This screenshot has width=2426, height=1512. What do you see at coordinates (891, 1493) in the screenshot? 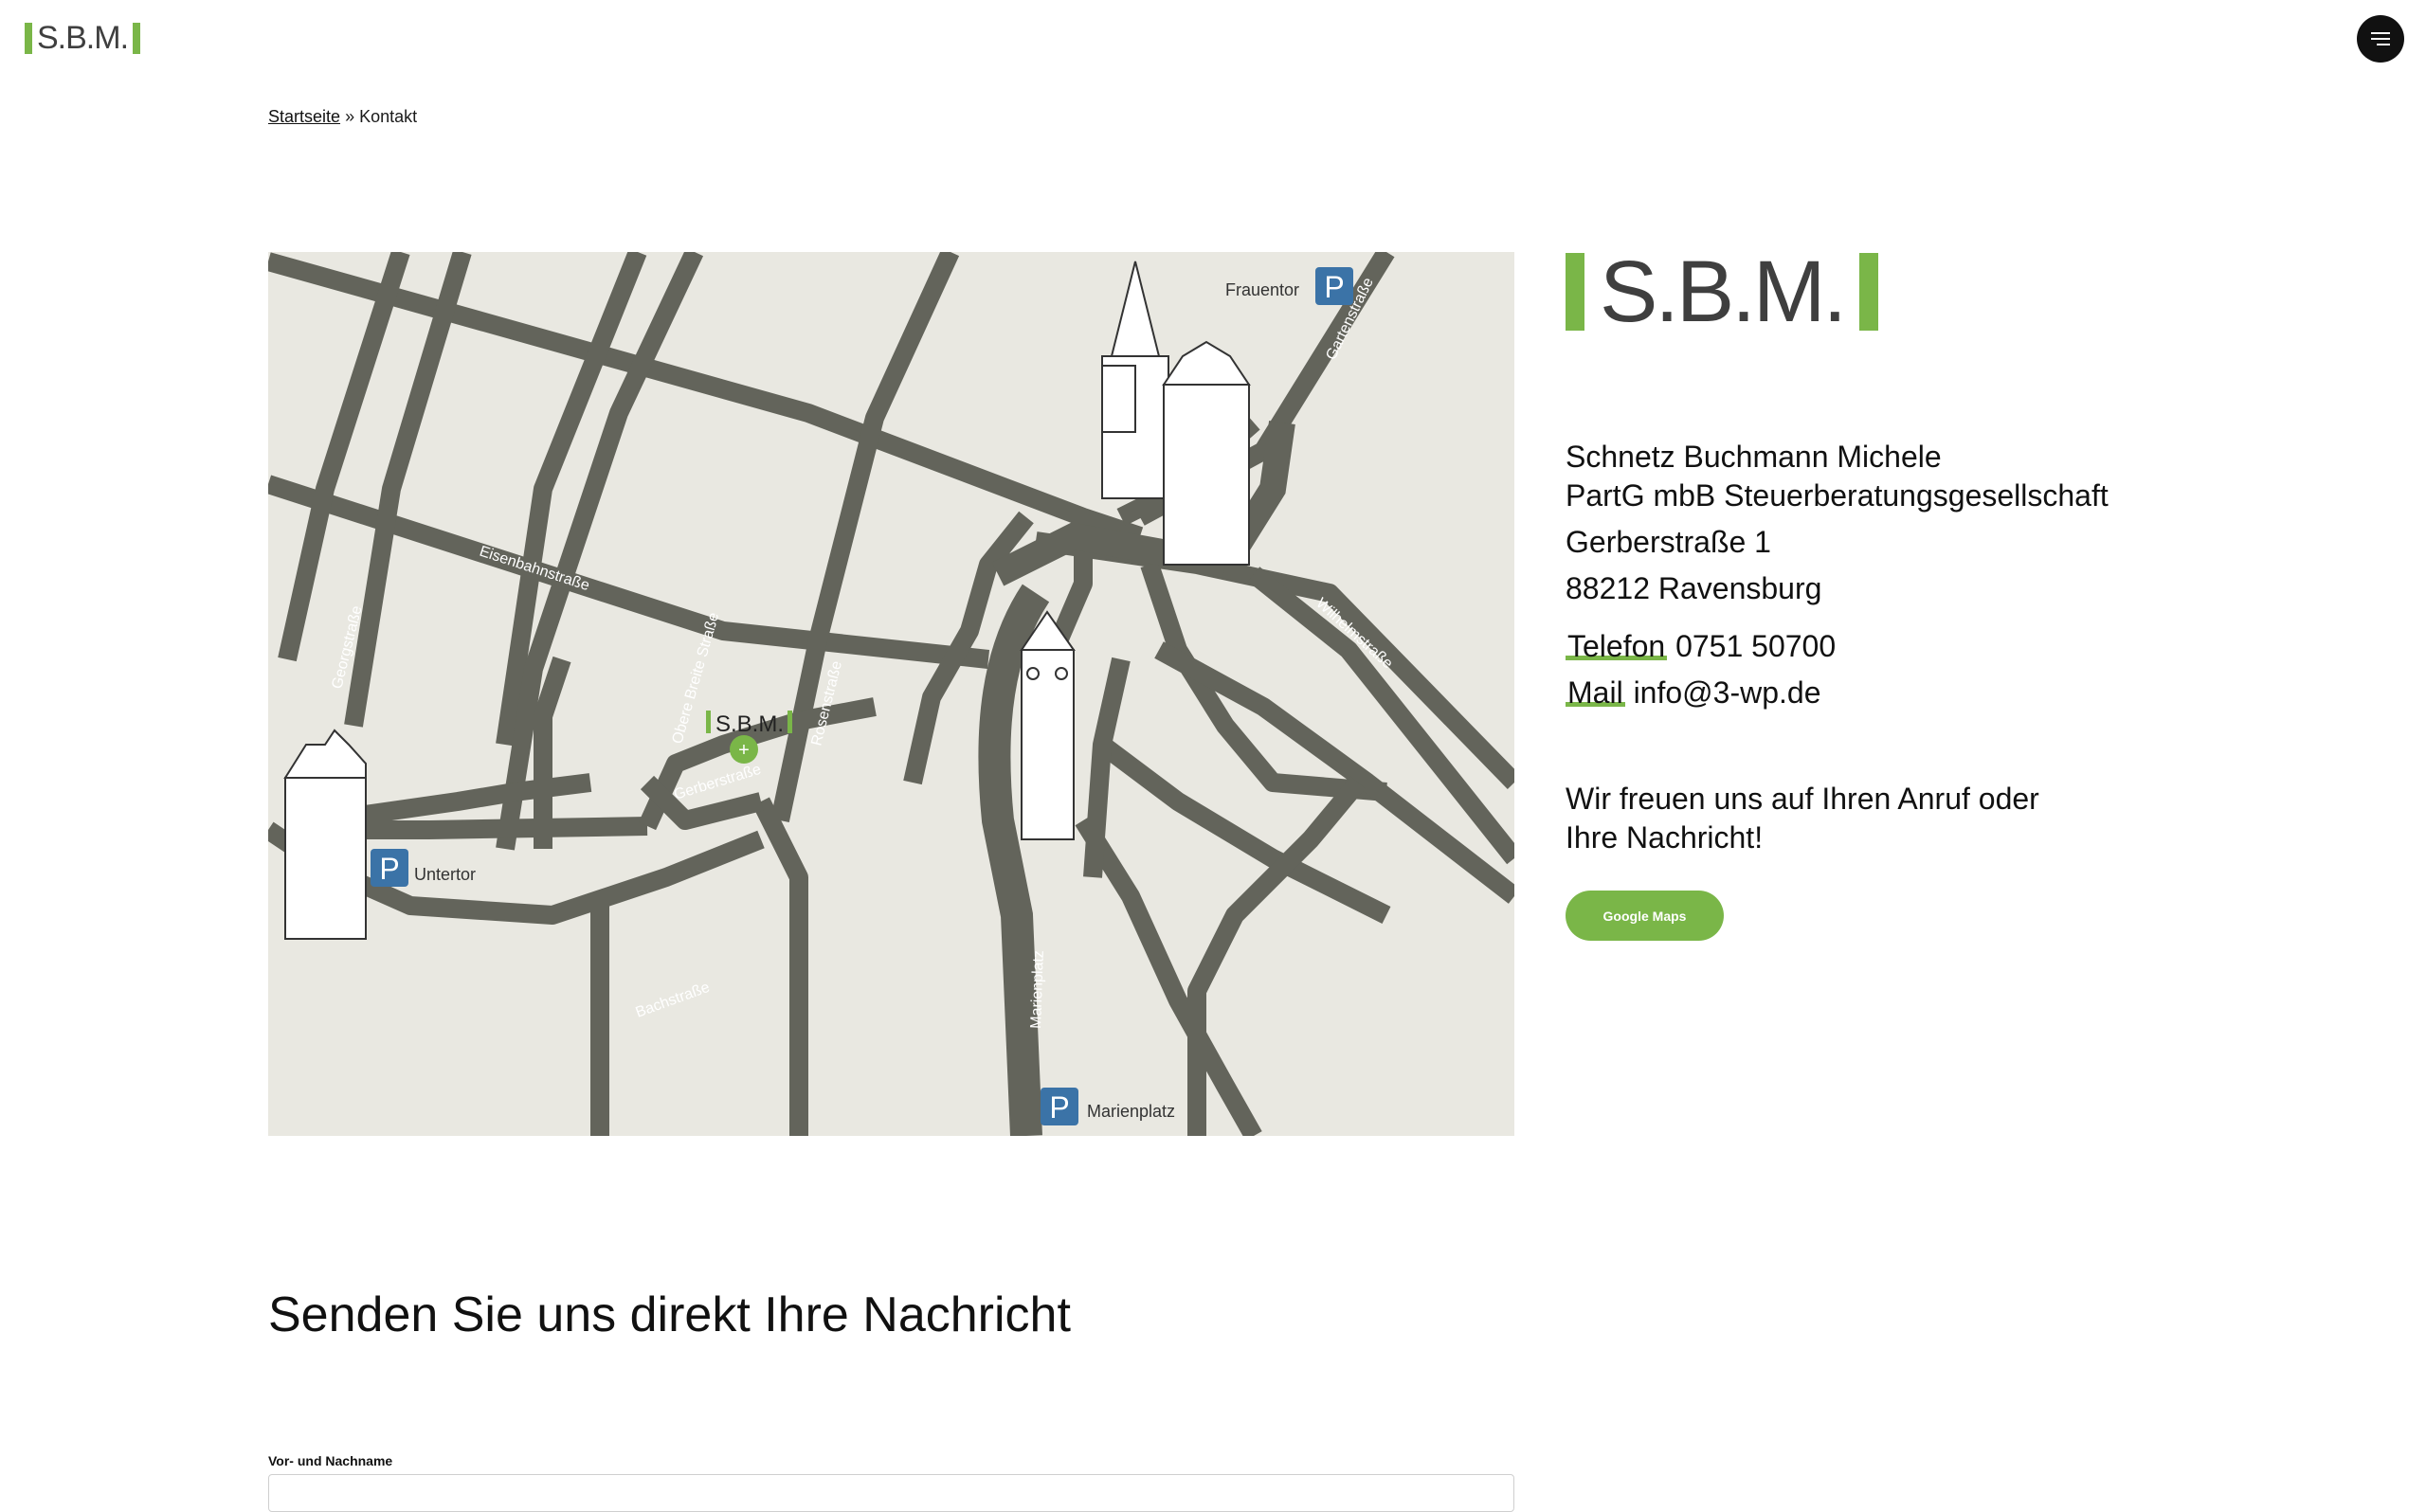
I see `name-field` at bounding box center [891, 1493].